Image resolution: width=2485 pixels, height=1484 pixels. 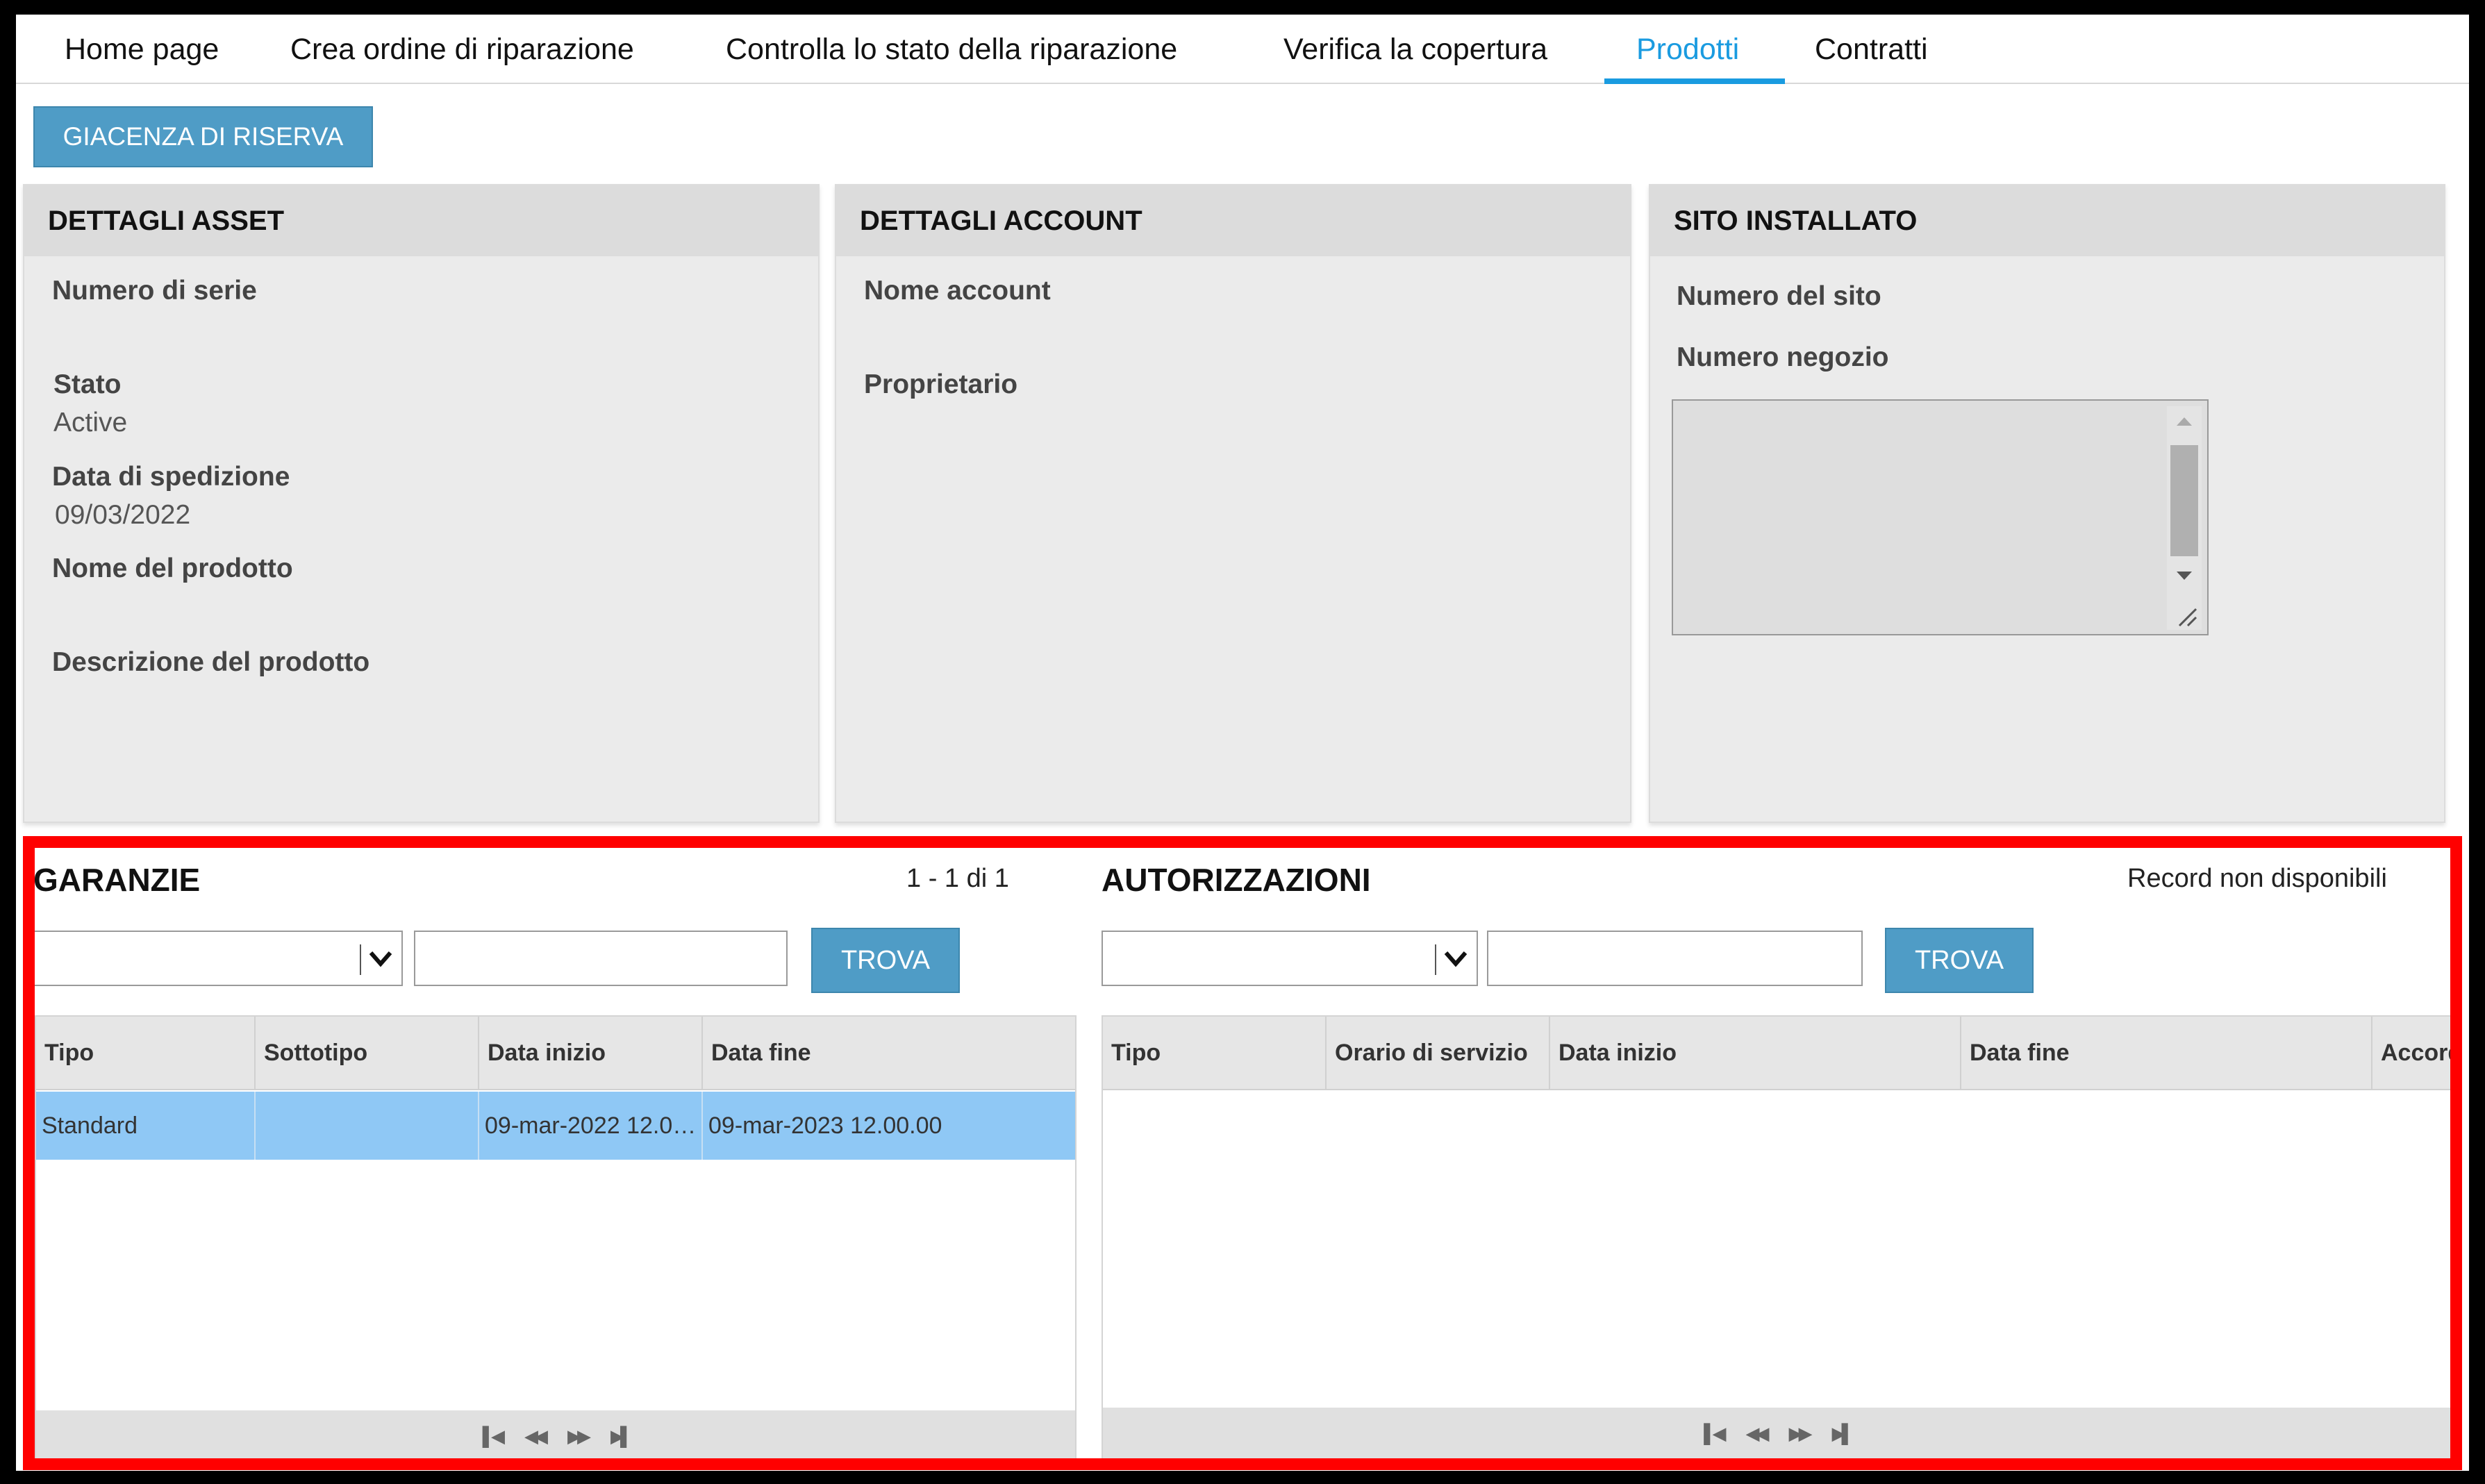 What do you see at coordinates (117, 880) in the screenshot?
I see `warranties-title: GARANZIE` at bounding box center [117, 880].